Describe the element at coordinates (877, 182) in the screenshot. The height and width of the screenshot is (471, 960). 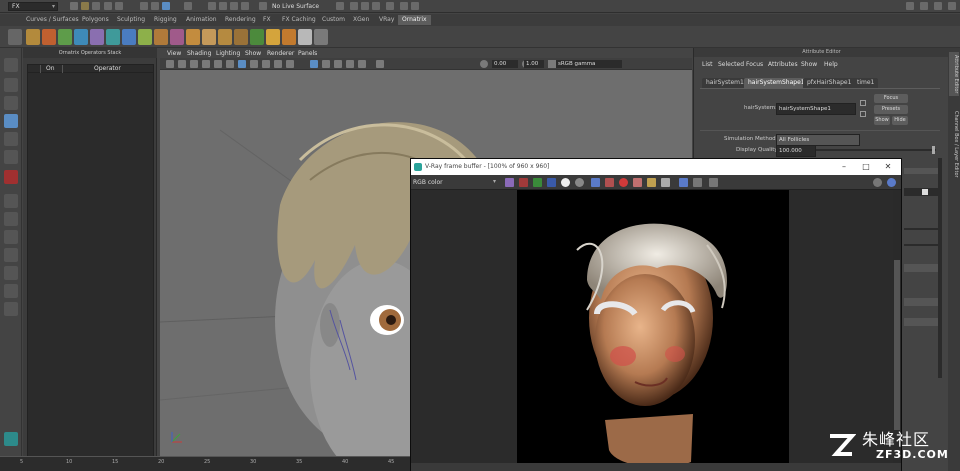
I see `render-icon` at that location.